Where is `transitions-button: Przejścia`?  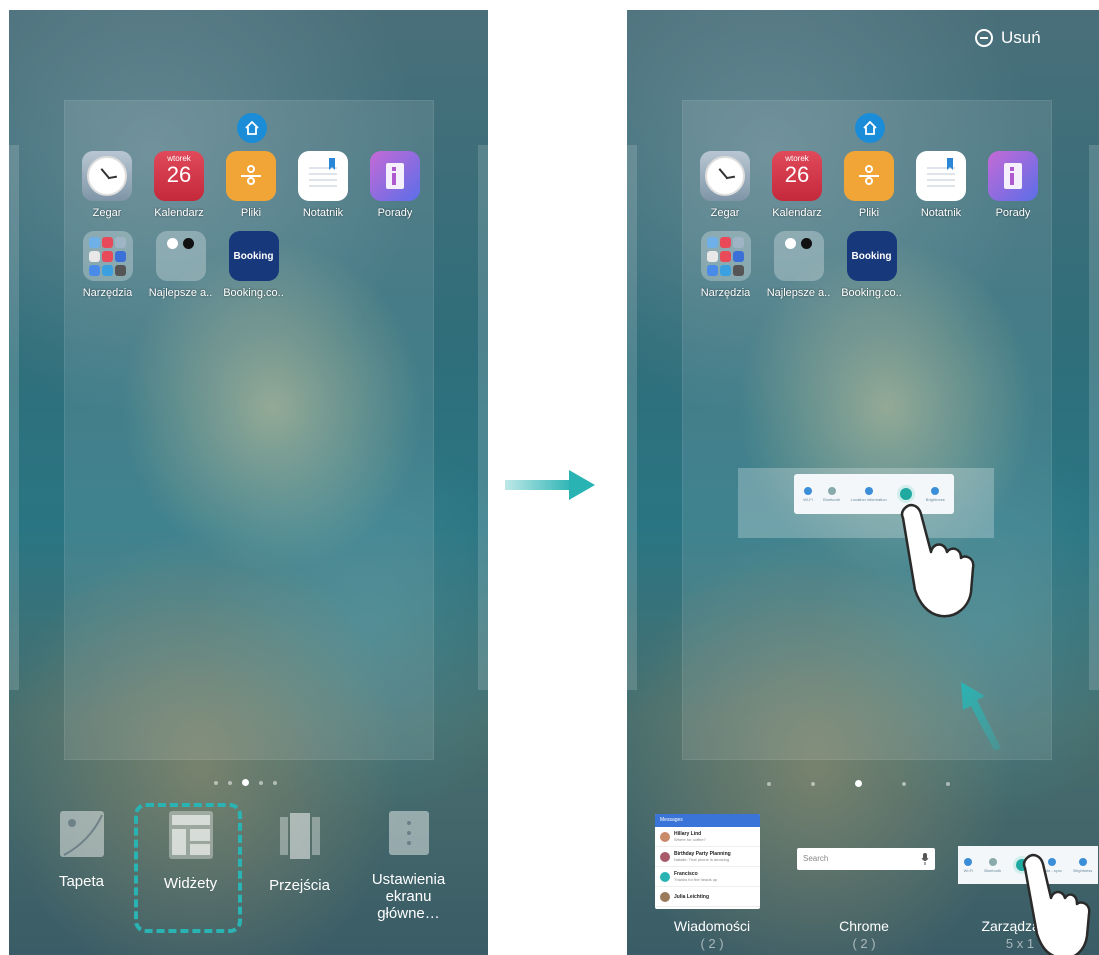 transitions-button: Przejścia is located at coordinates (299, 875).